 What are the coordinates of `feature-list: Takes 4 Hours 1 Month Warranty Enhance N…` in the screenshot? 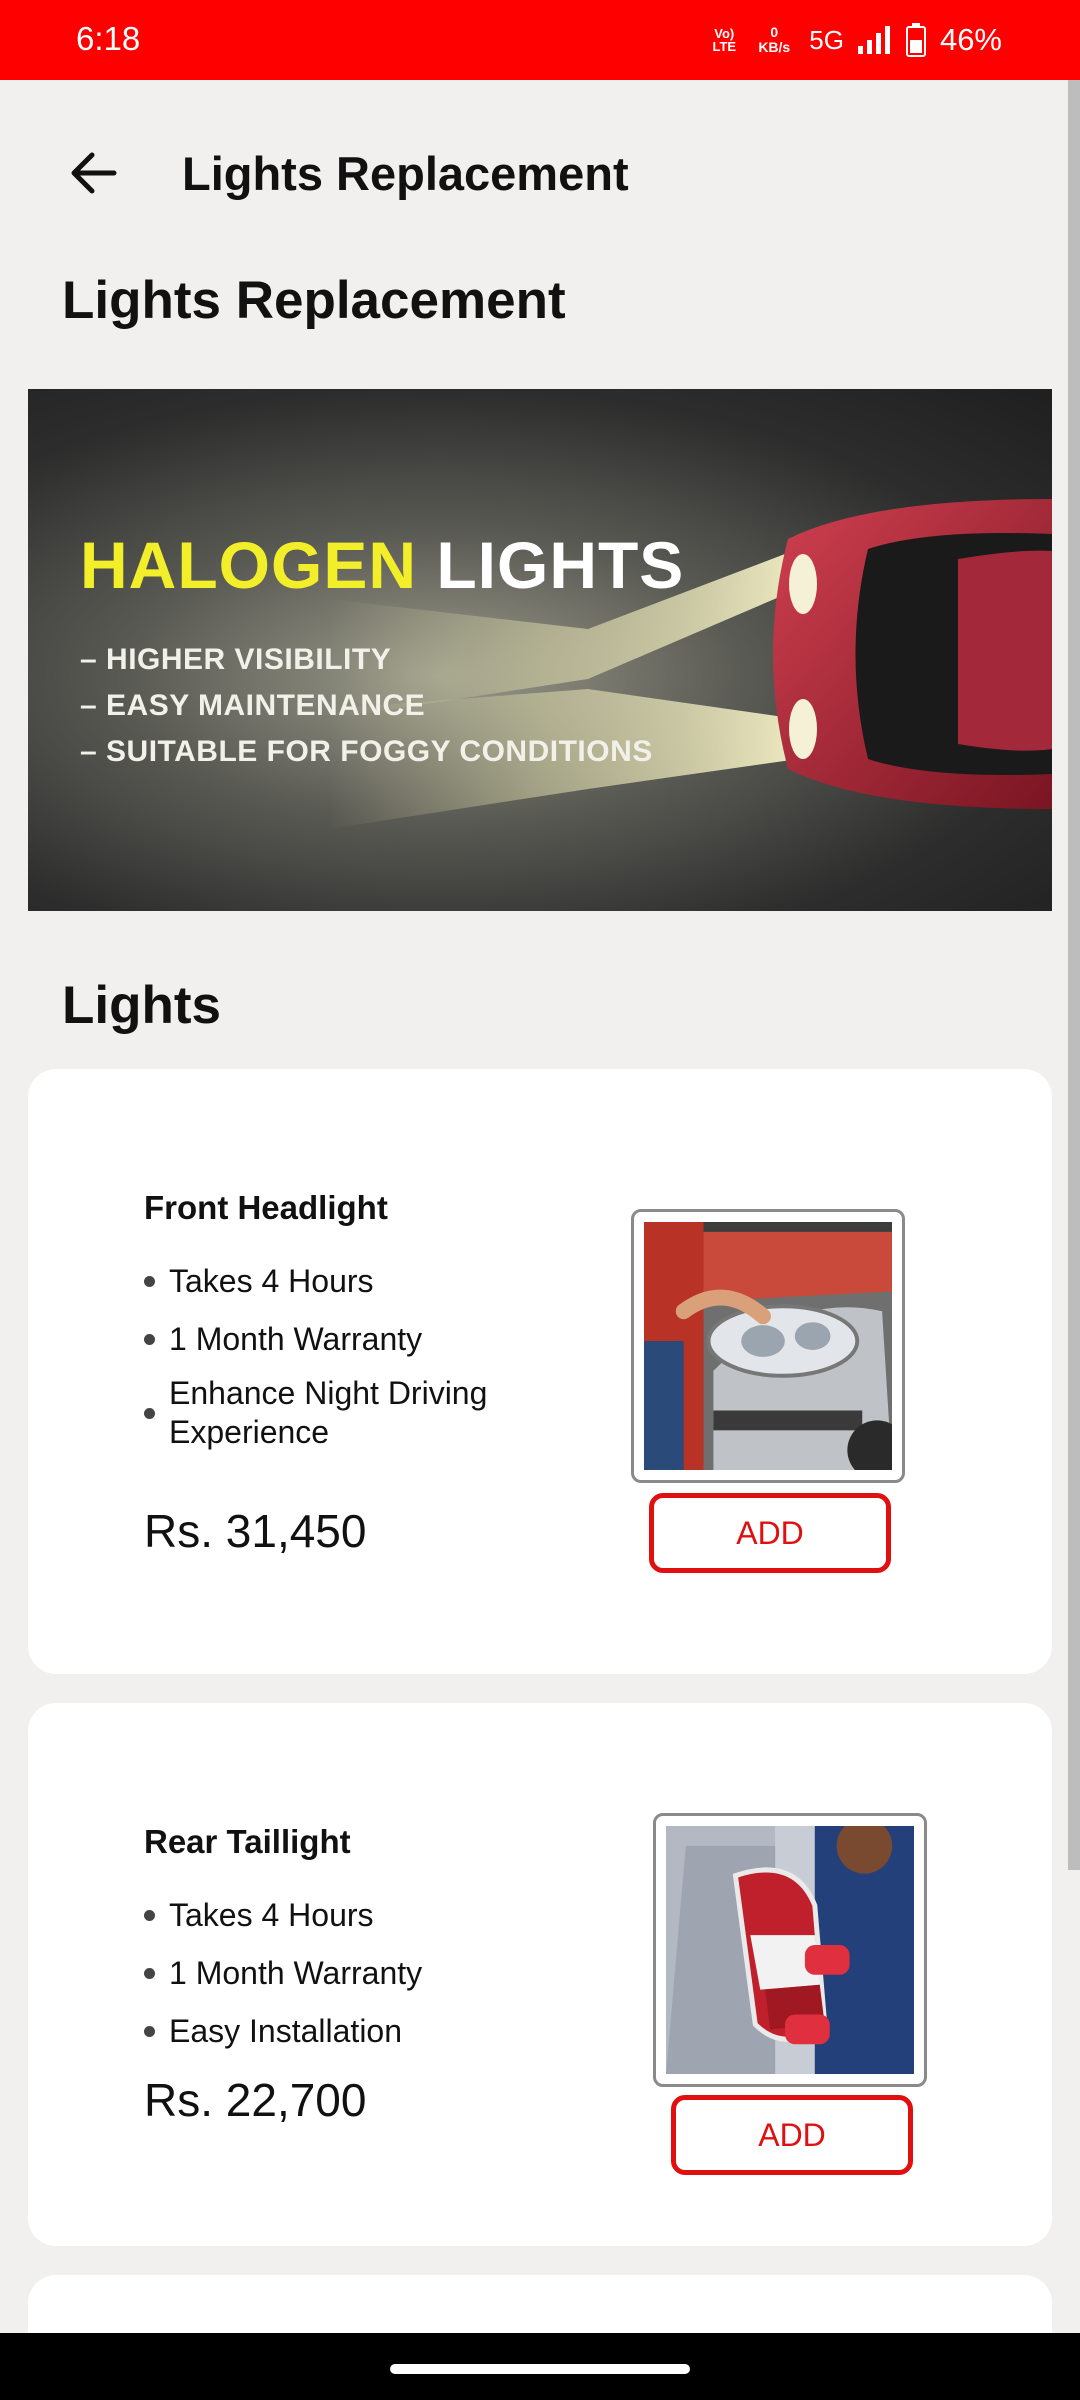 It's located at (354, 1355).